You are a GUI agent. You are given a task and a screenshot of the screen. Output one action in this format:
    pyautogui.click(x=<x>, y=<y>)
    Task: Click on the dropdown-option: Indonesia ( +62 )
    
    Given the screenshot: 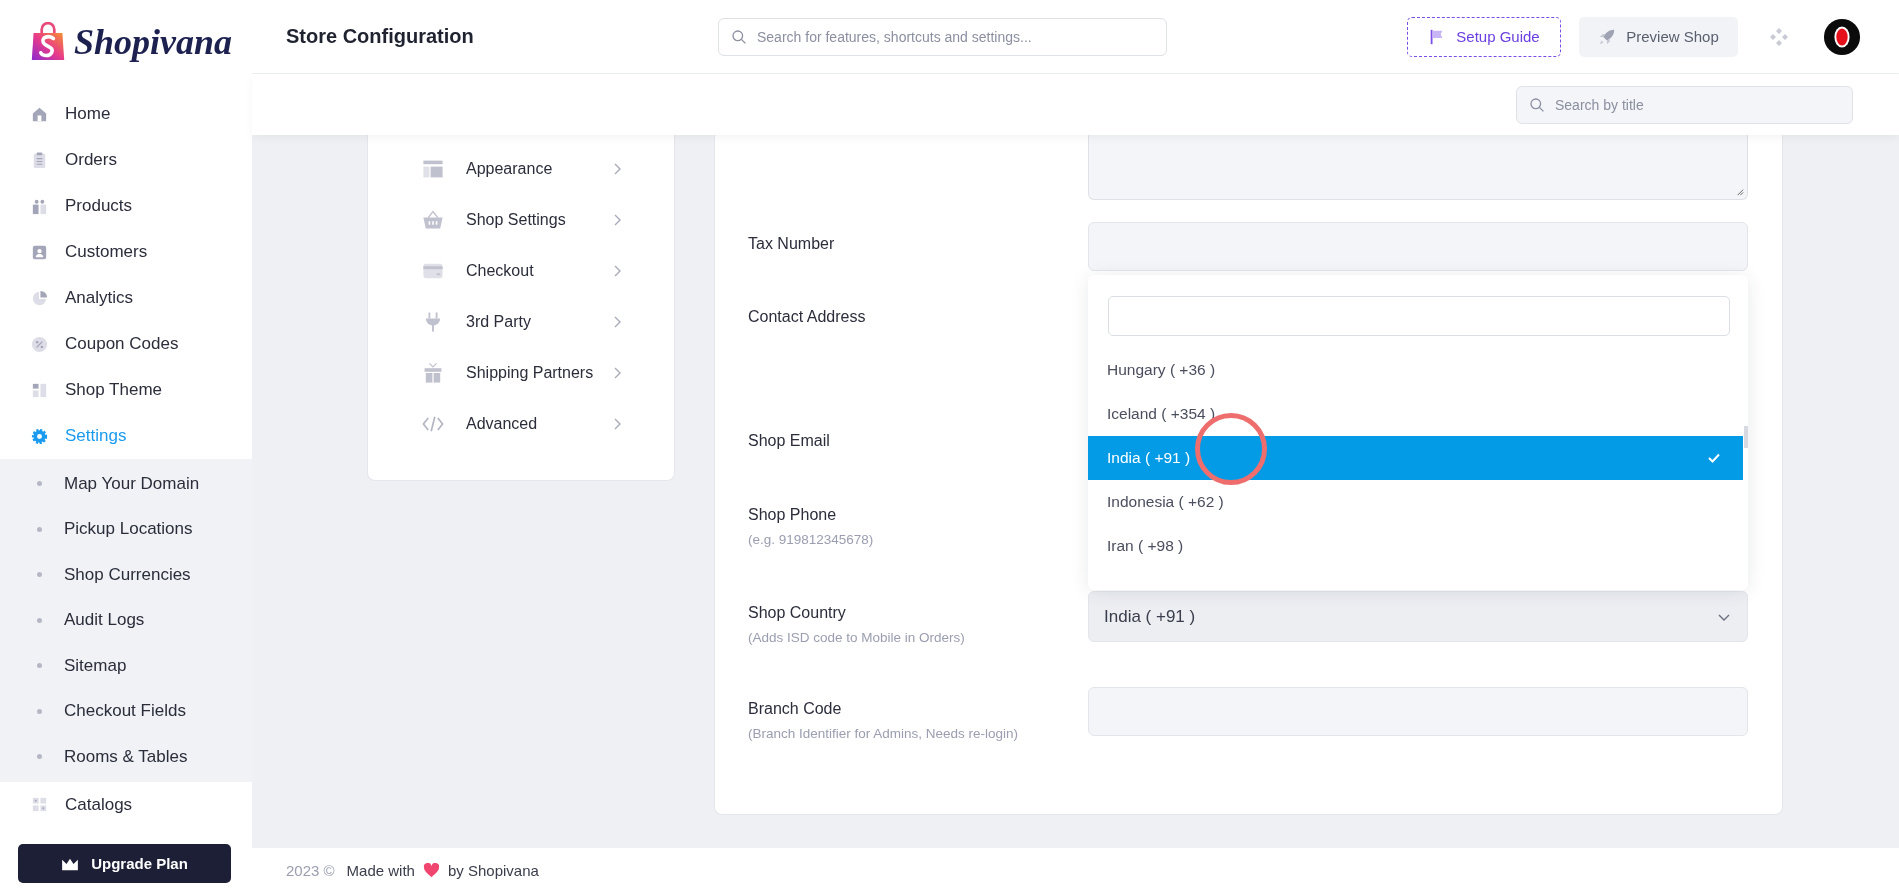 What is the action you would take?
    pyautogui.click(x=1415, y=502)
    